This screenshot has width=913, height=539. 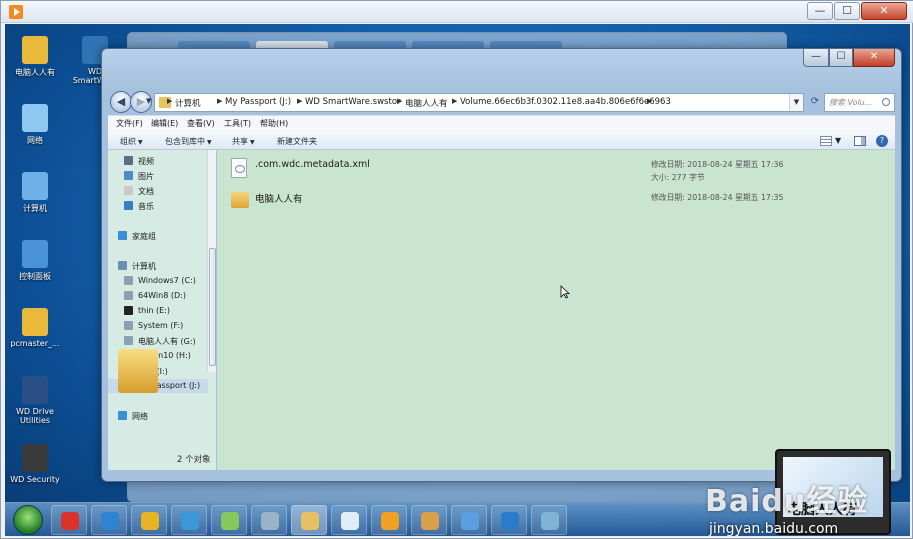 What do you see at coordinates (185, 141) in the screenshot?
I see `include-label: 包含到库中` at bounding box center [185, 141].